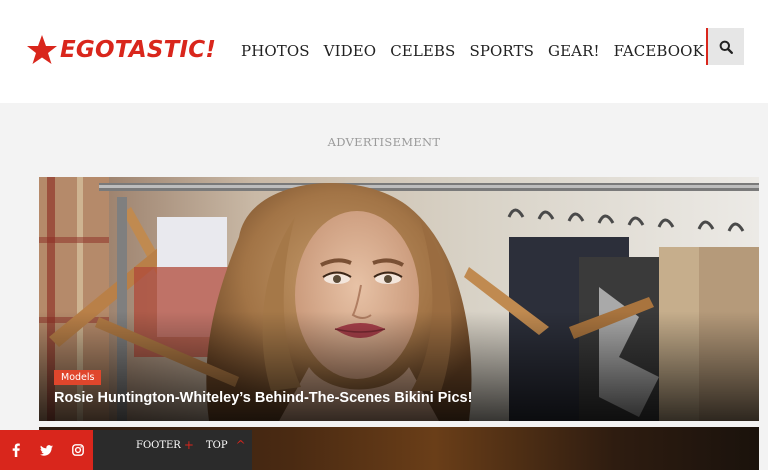  What do you see at coordinates (42, 49) in the screenshot?
I see `star-icon` at bounding box center [42, 49].